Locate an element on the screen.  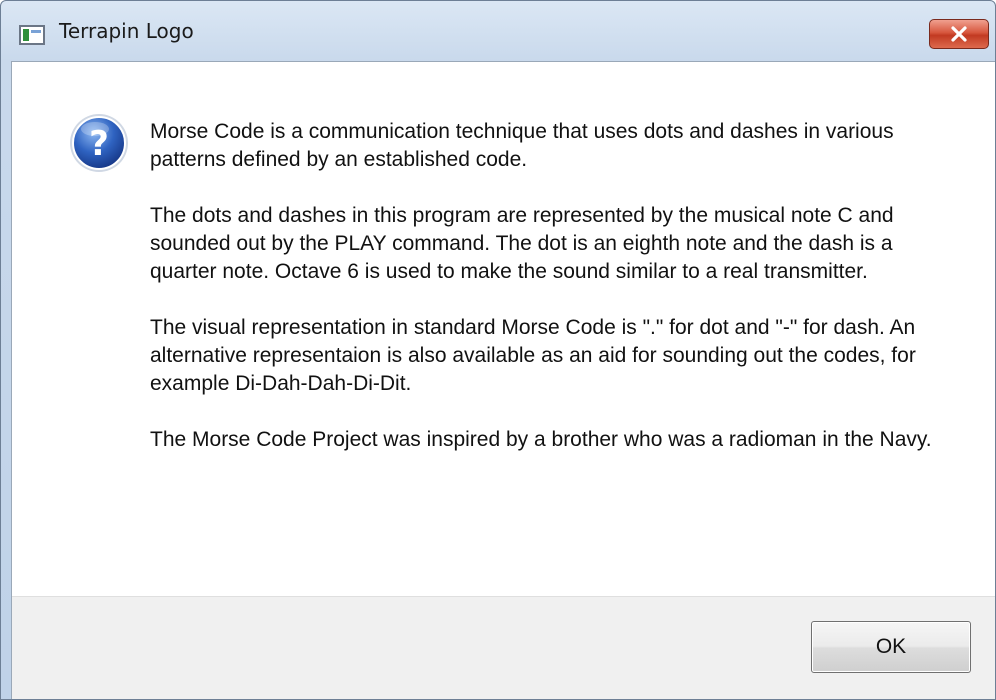
title-bar: Terrapin Logo is located at coordinates (498, 31).